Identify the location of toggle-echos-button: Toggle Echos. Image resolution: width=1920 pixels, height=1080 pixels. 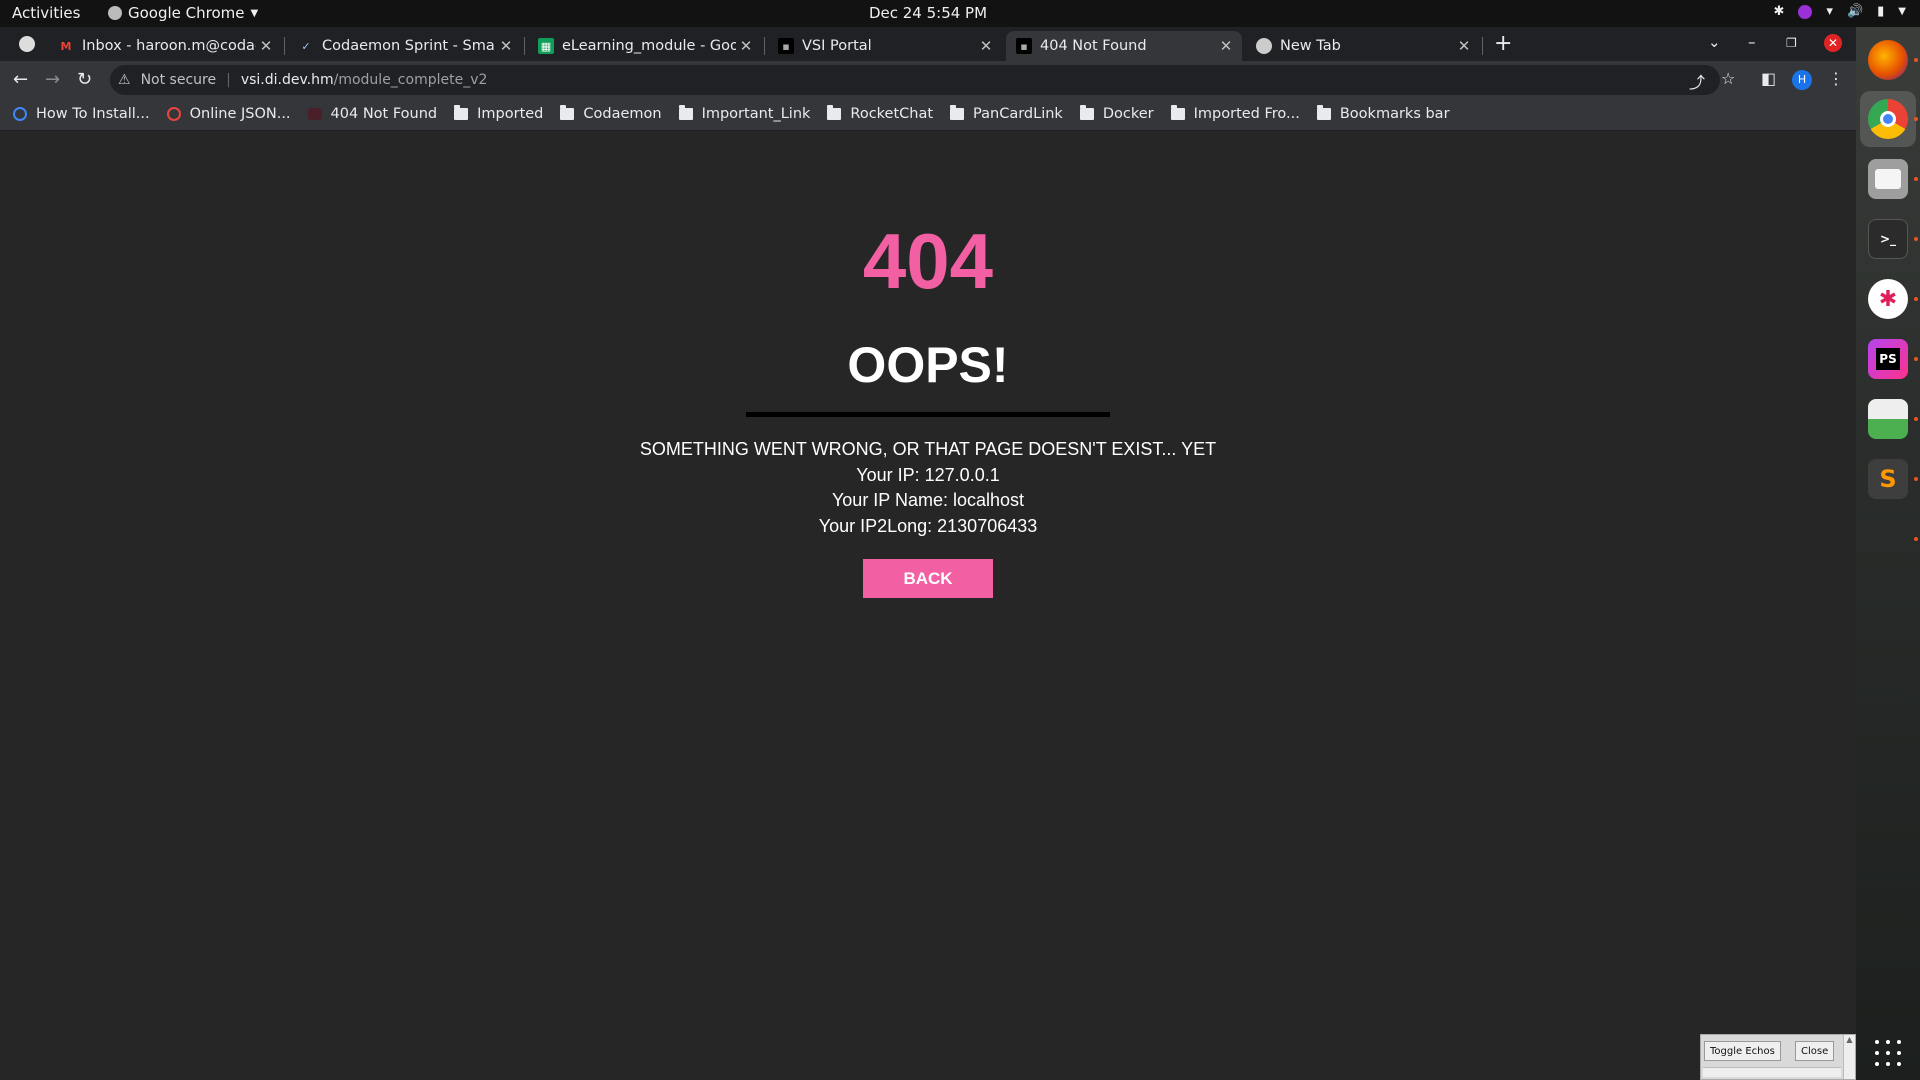
(1742, 1051).